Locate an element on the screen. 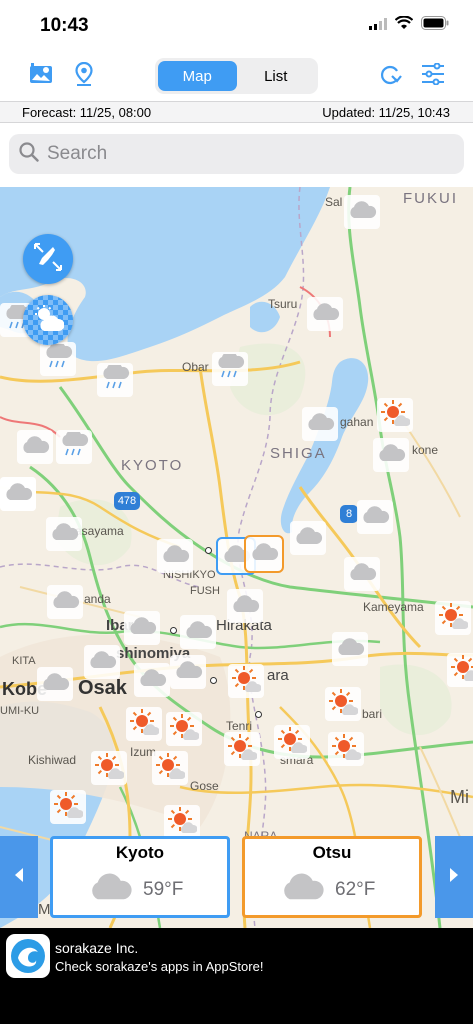 This screenshot has width=473, height=1024. chevron-right-icon is located at coordinates (454, 877).